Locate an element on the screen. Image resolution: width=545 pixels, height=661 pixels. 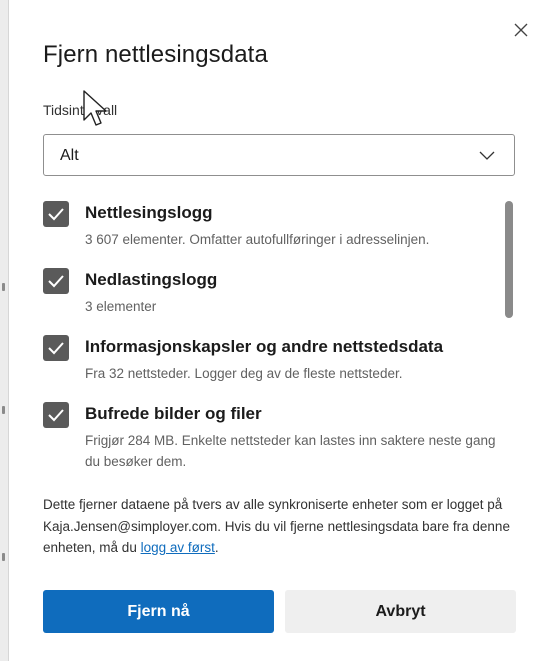
cookies-checkbox is located at coordinates (56, 348).